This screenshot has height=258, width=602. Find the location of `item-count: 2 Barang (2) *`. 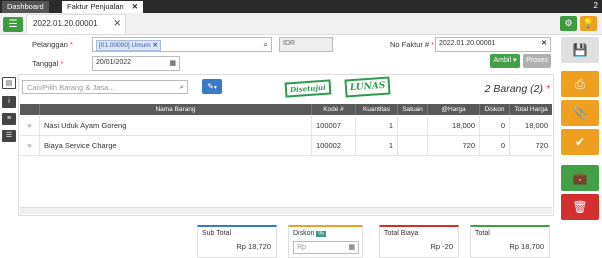

item-count: 2 Barang (2) * is located at coordinates (517, 89).